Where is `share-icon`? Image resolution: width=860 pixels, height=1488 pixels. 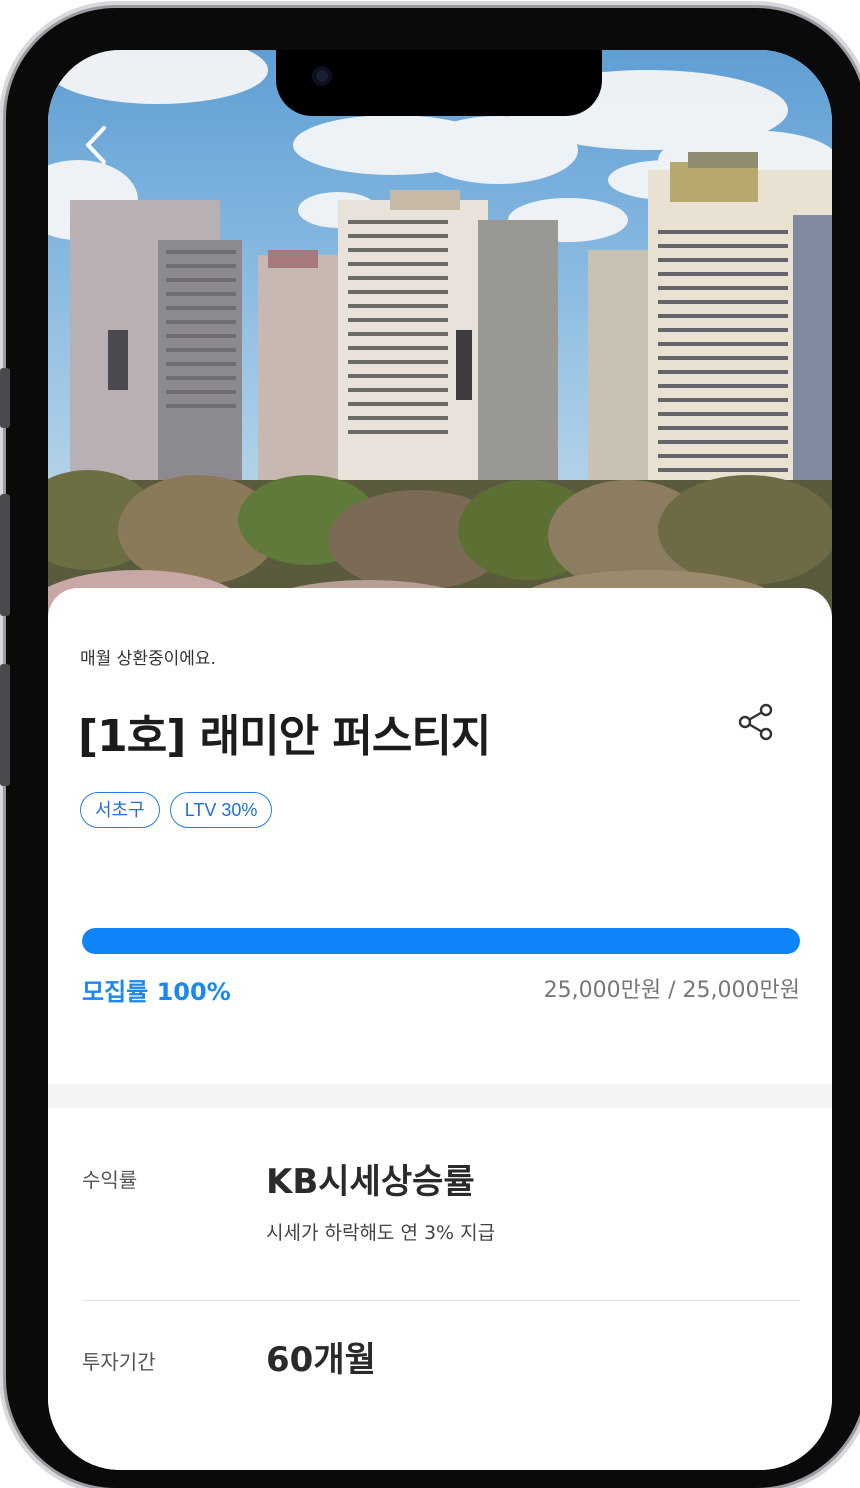 share-icon is located at coordinates (755, 722).